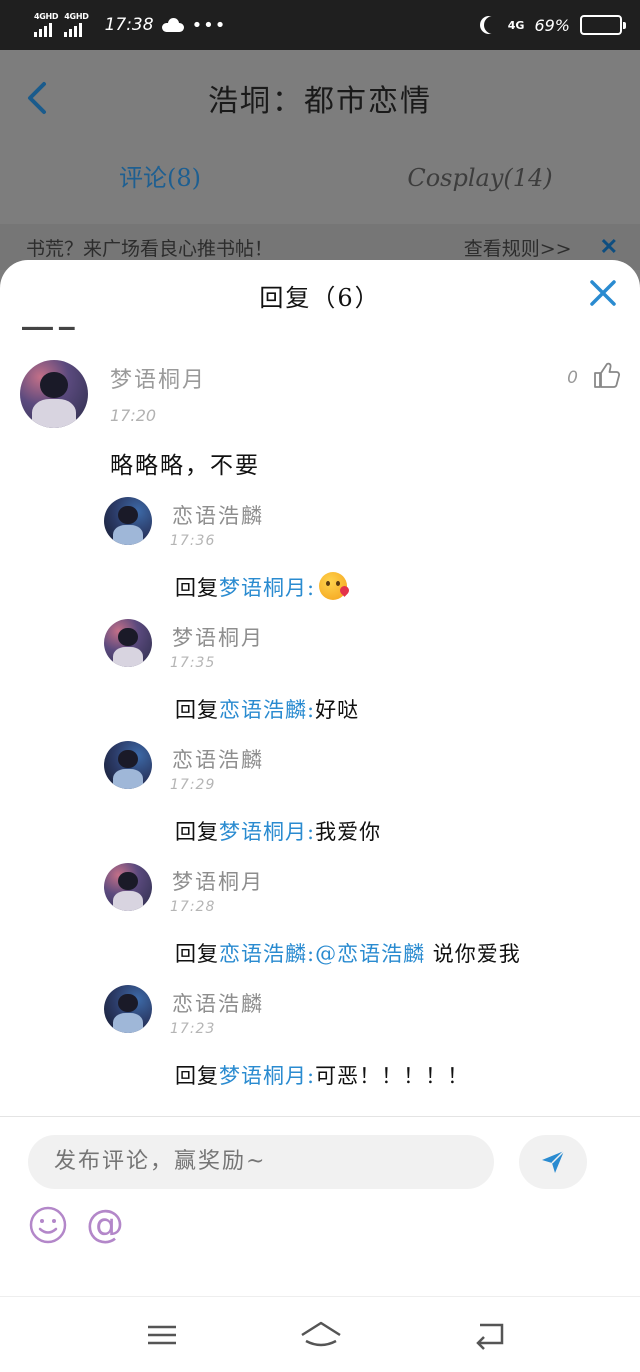 The height and width of the screenshot is (1372, 640). I want to click on cloud-icon, so click(172, 25).